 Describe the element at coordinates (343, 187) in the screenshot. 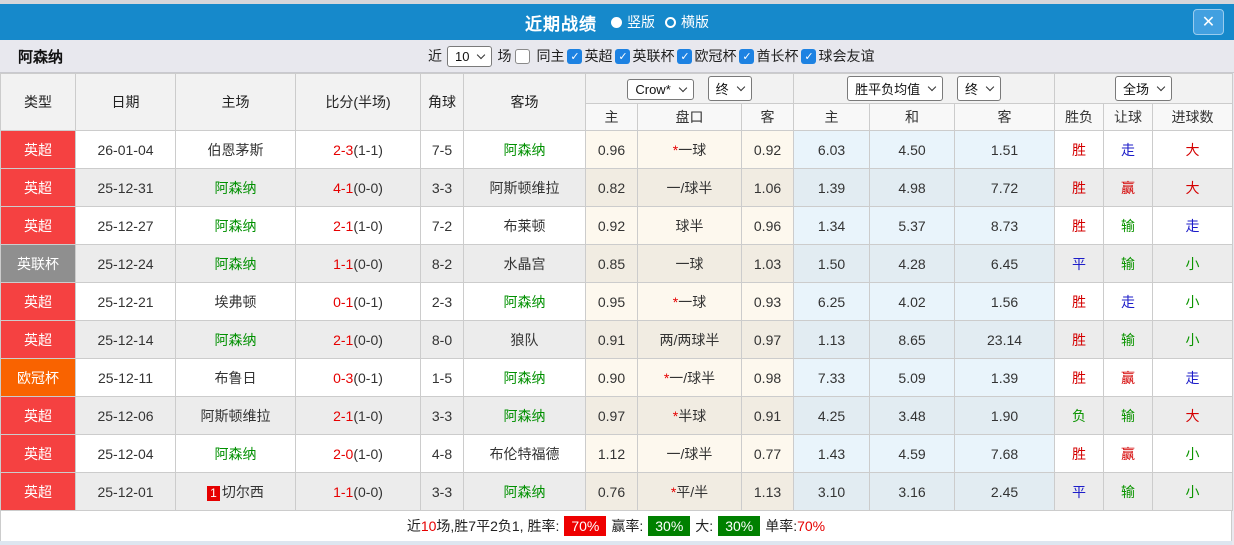

I see `fulltime-score: 4-1` at that location.